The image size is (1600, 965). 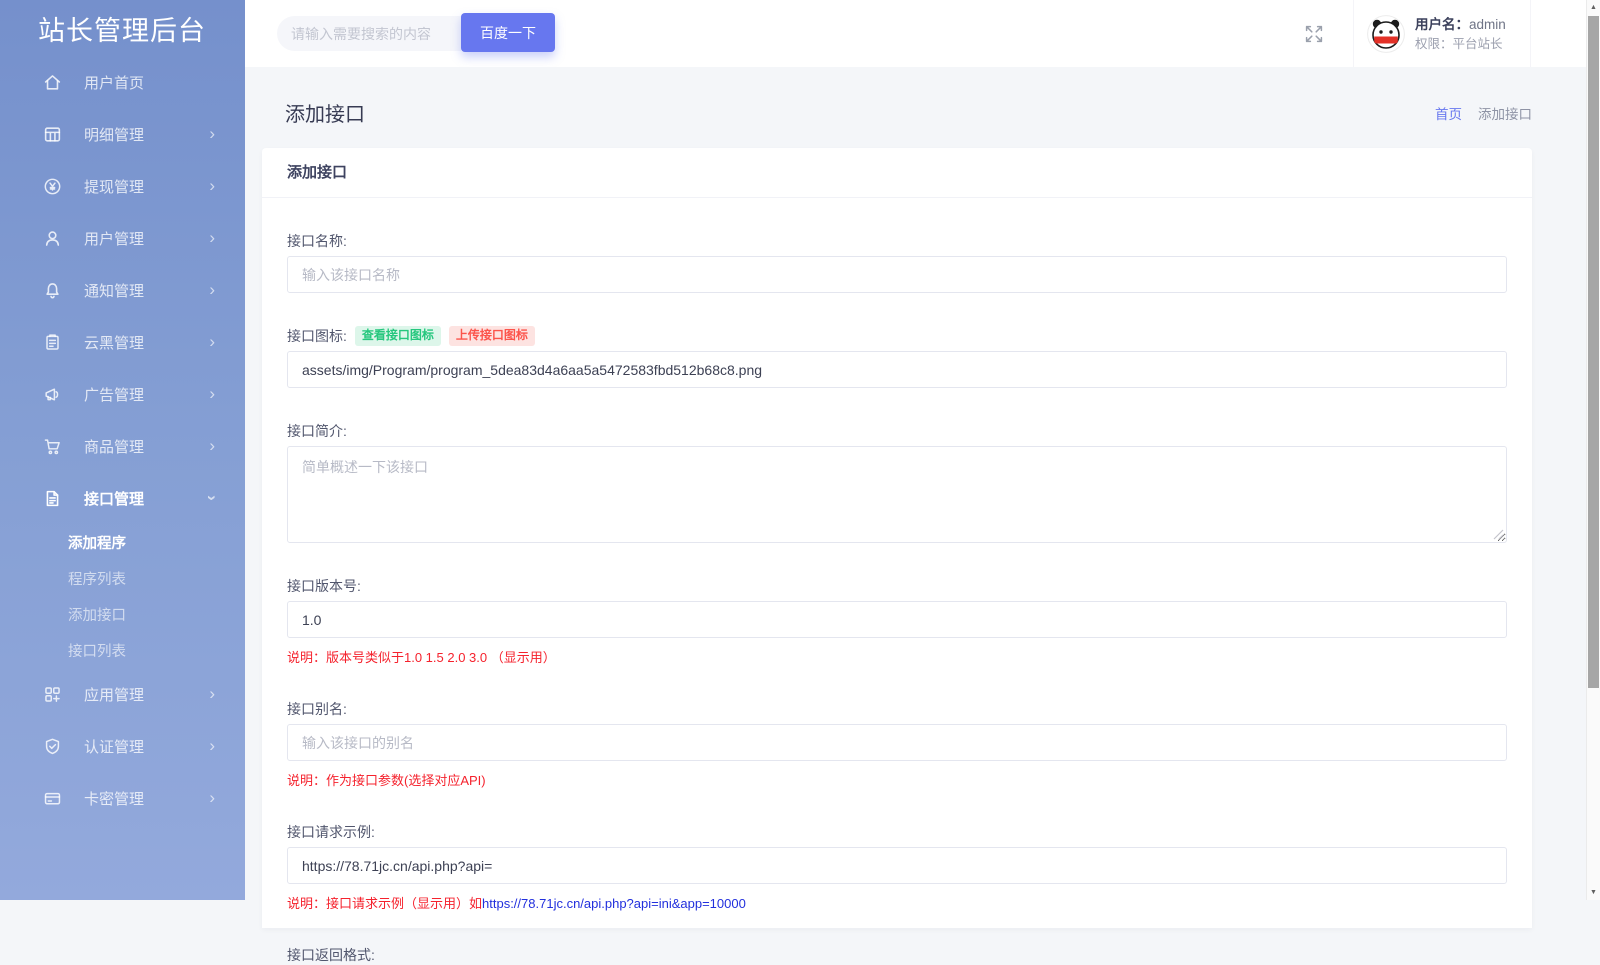 I want to click on field-api-alias: 接口别名: 说明：作为接口参数(选择对应API), so click(x=897, y=744).